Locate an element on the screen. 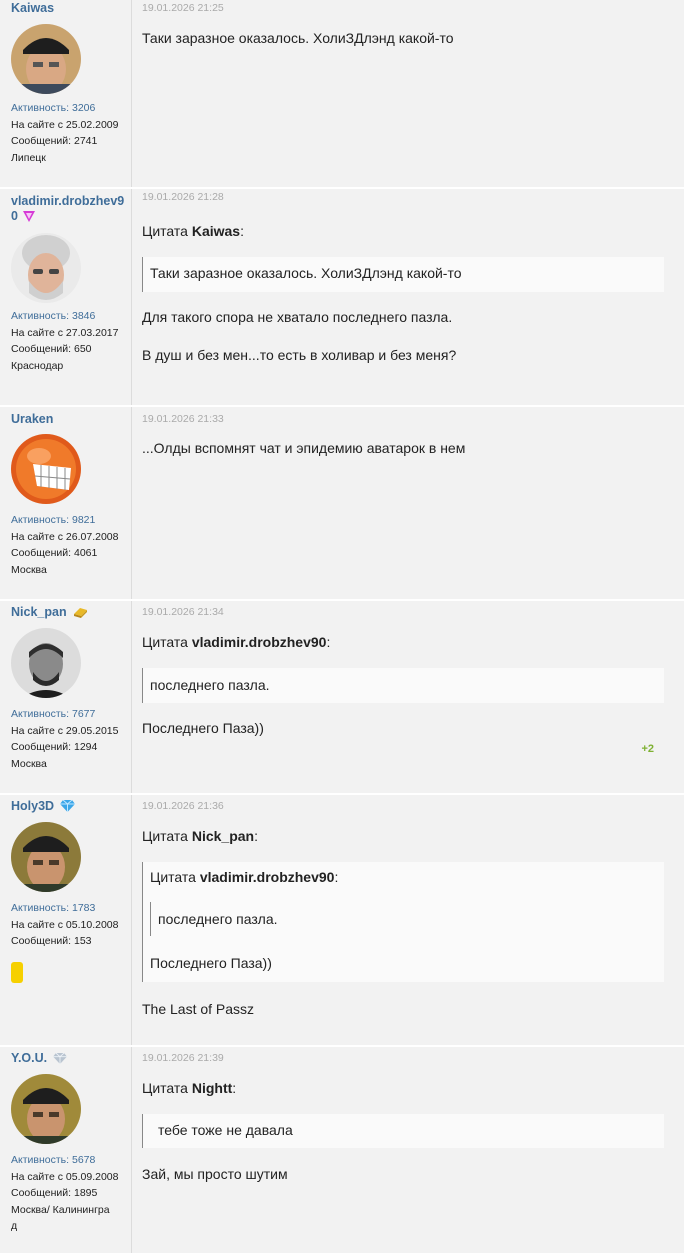 This screenshot has width=684, height=1253. messages-value: 153 is located at coordinates (83, 941).